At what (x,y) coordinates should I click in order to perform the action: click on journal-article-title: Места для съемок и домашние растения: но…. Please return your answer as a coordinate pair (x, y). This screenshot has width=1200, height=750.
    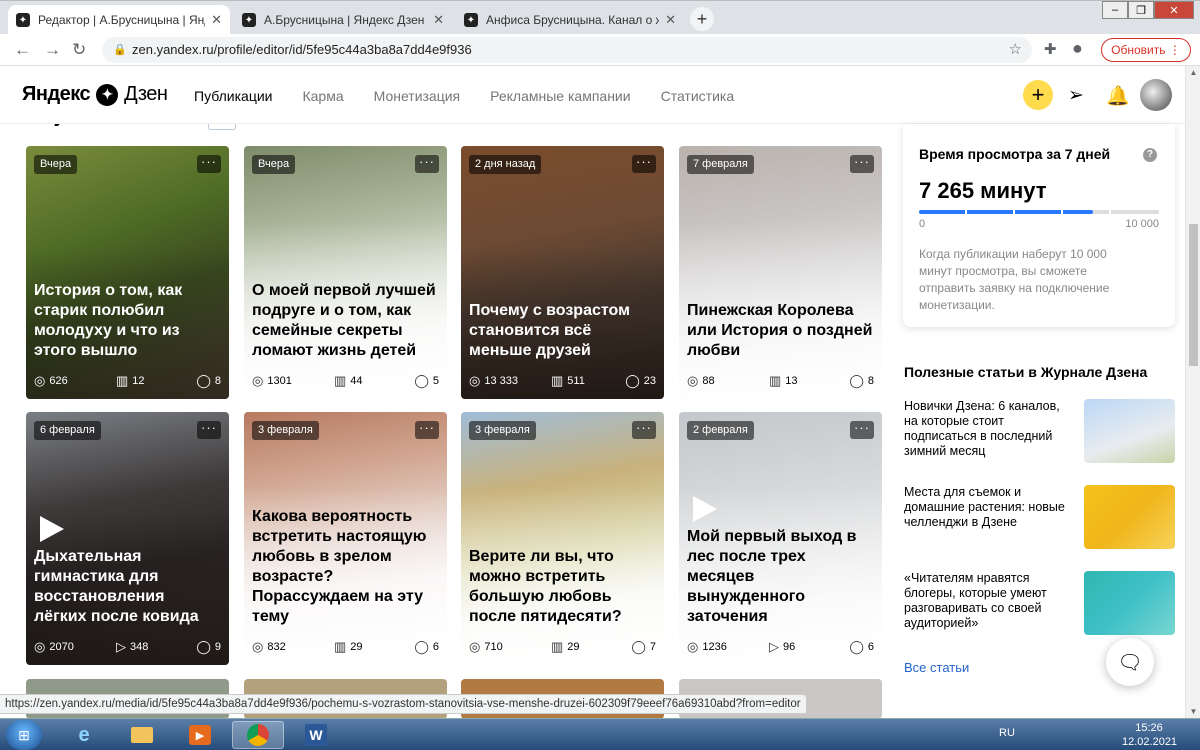
    Looking at the image, I should click on (984, 507).